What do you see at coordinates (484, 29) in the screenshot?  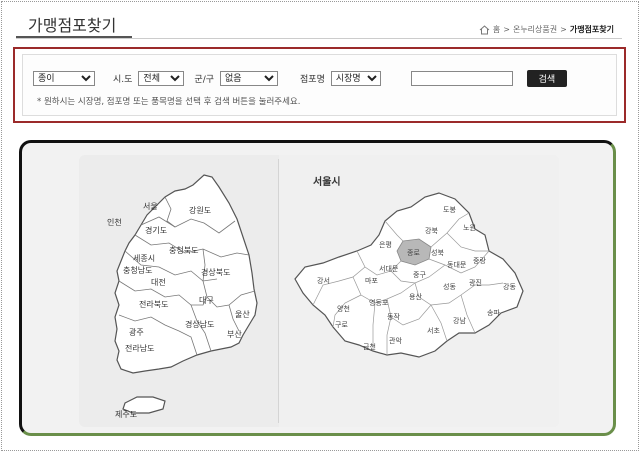 I see `home-icon` at bounding box center [484, 29].